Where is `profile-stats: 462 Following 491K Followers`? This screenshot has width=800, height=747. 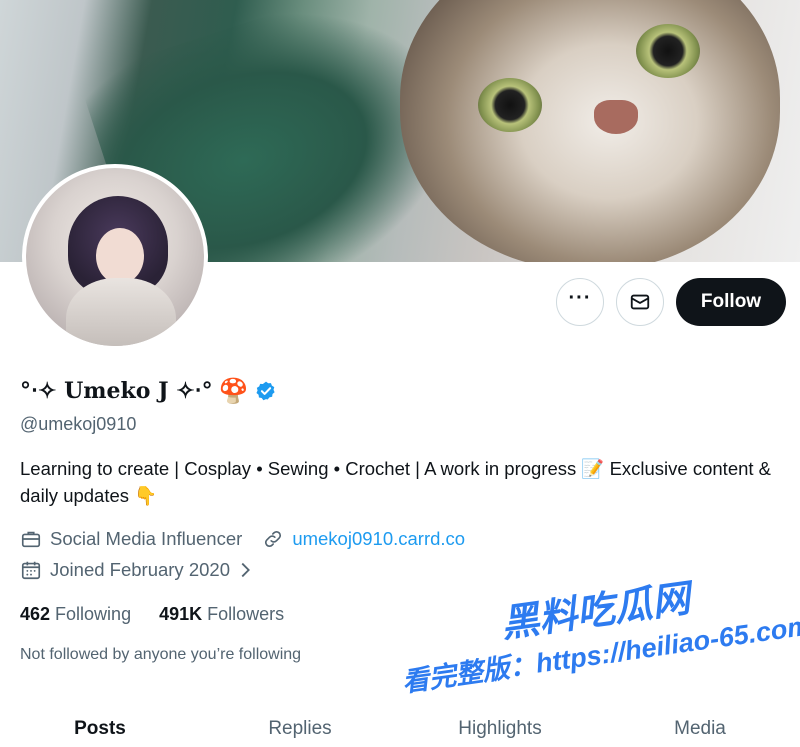
profile-stats: 462 Following 491K Followers is located at coordinates (166, 614).